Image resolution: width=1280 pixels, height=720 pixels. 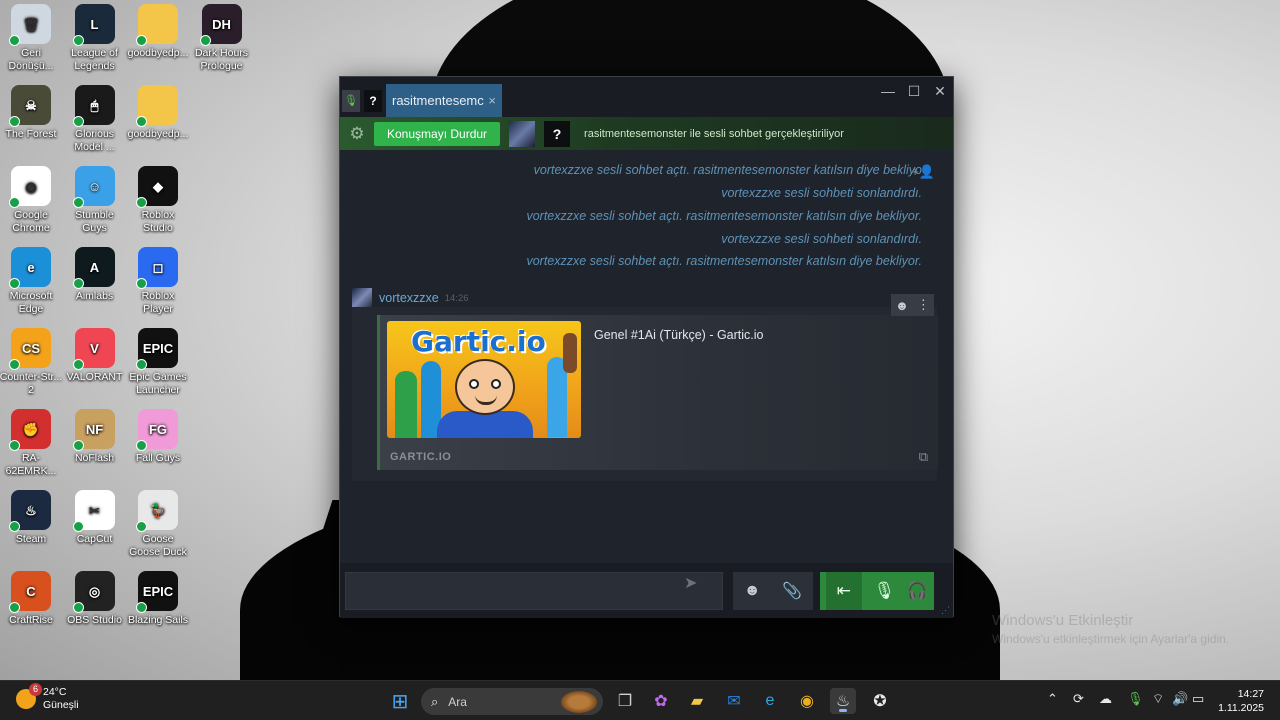 What do you see at coordinates (158, 435) in the screenshot?
I see `desktop-icon: FG Fall Guys` at bounding box center [158, 435].